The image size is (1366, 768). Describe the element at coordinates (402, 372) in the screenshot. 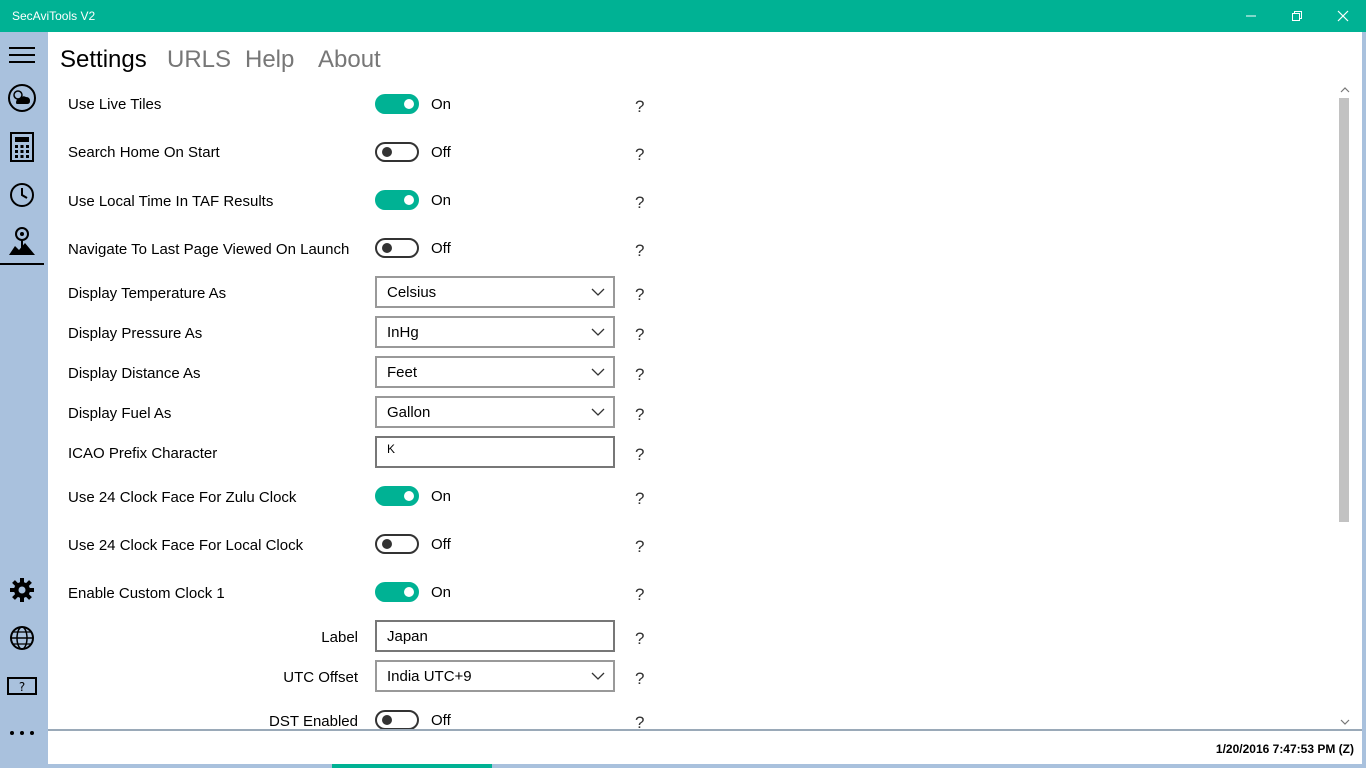

I see `distance-value: Feet` at that location.